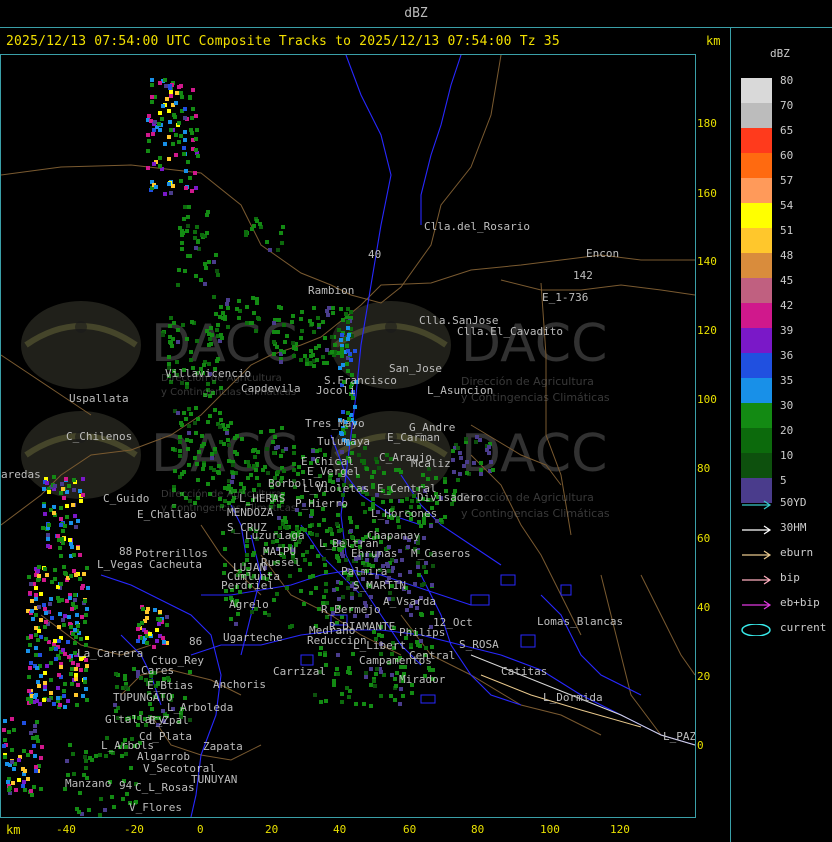 The height and width of the screenshot is (842, 832). What do you see at coordinates (707, 330) in the screenshot?
I see `y-tick-label: 120` at bounding box center [707, 330].